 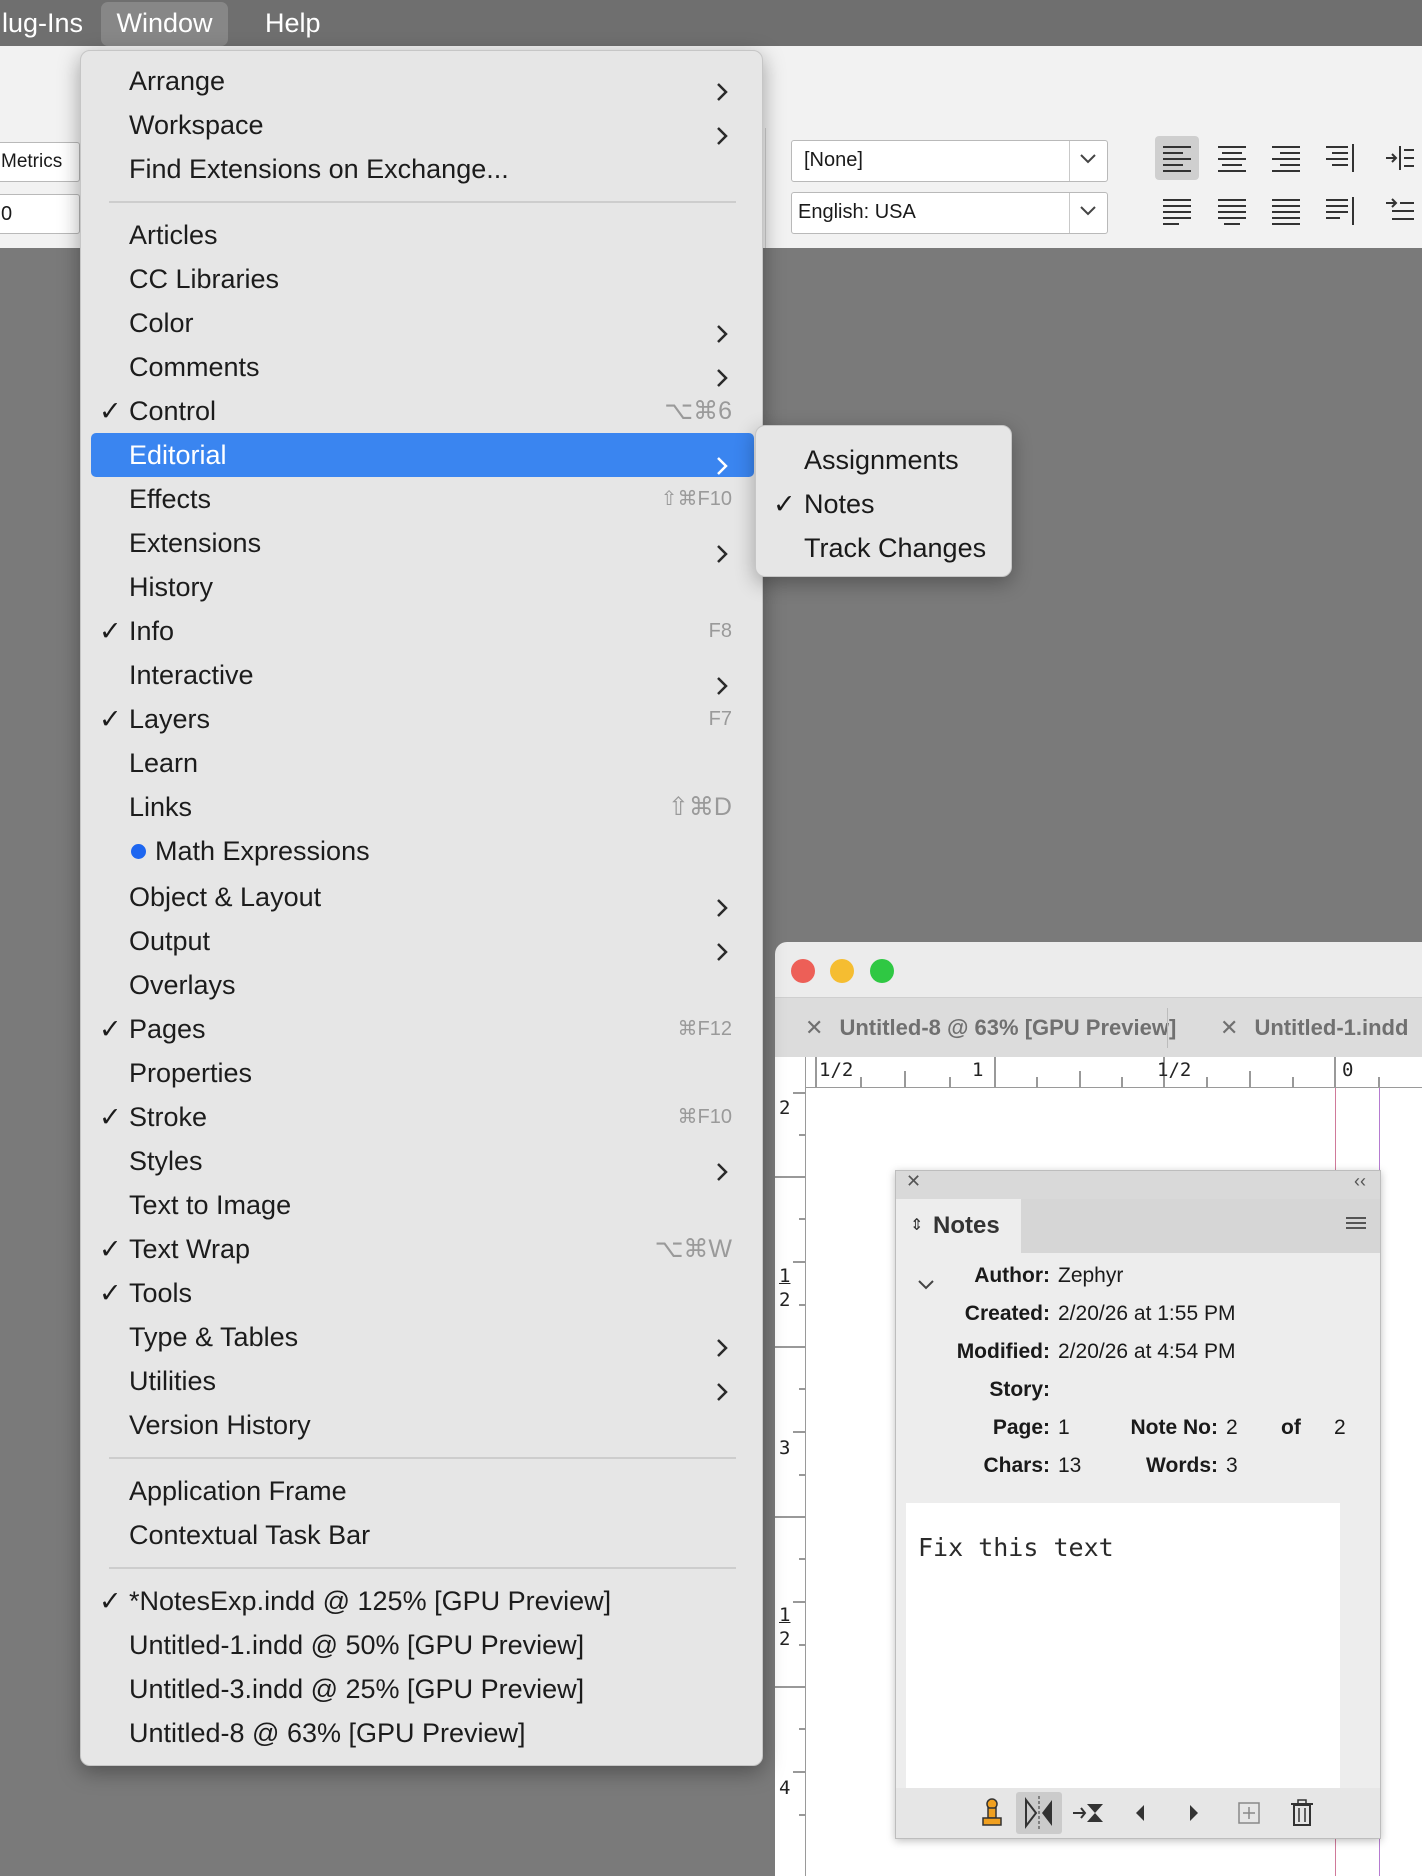 What do you see at coordinates (422, 1205) in the screenshot?
I see `menu-item-text-to-image: Text to Image` at bounding box center [422, 1205].